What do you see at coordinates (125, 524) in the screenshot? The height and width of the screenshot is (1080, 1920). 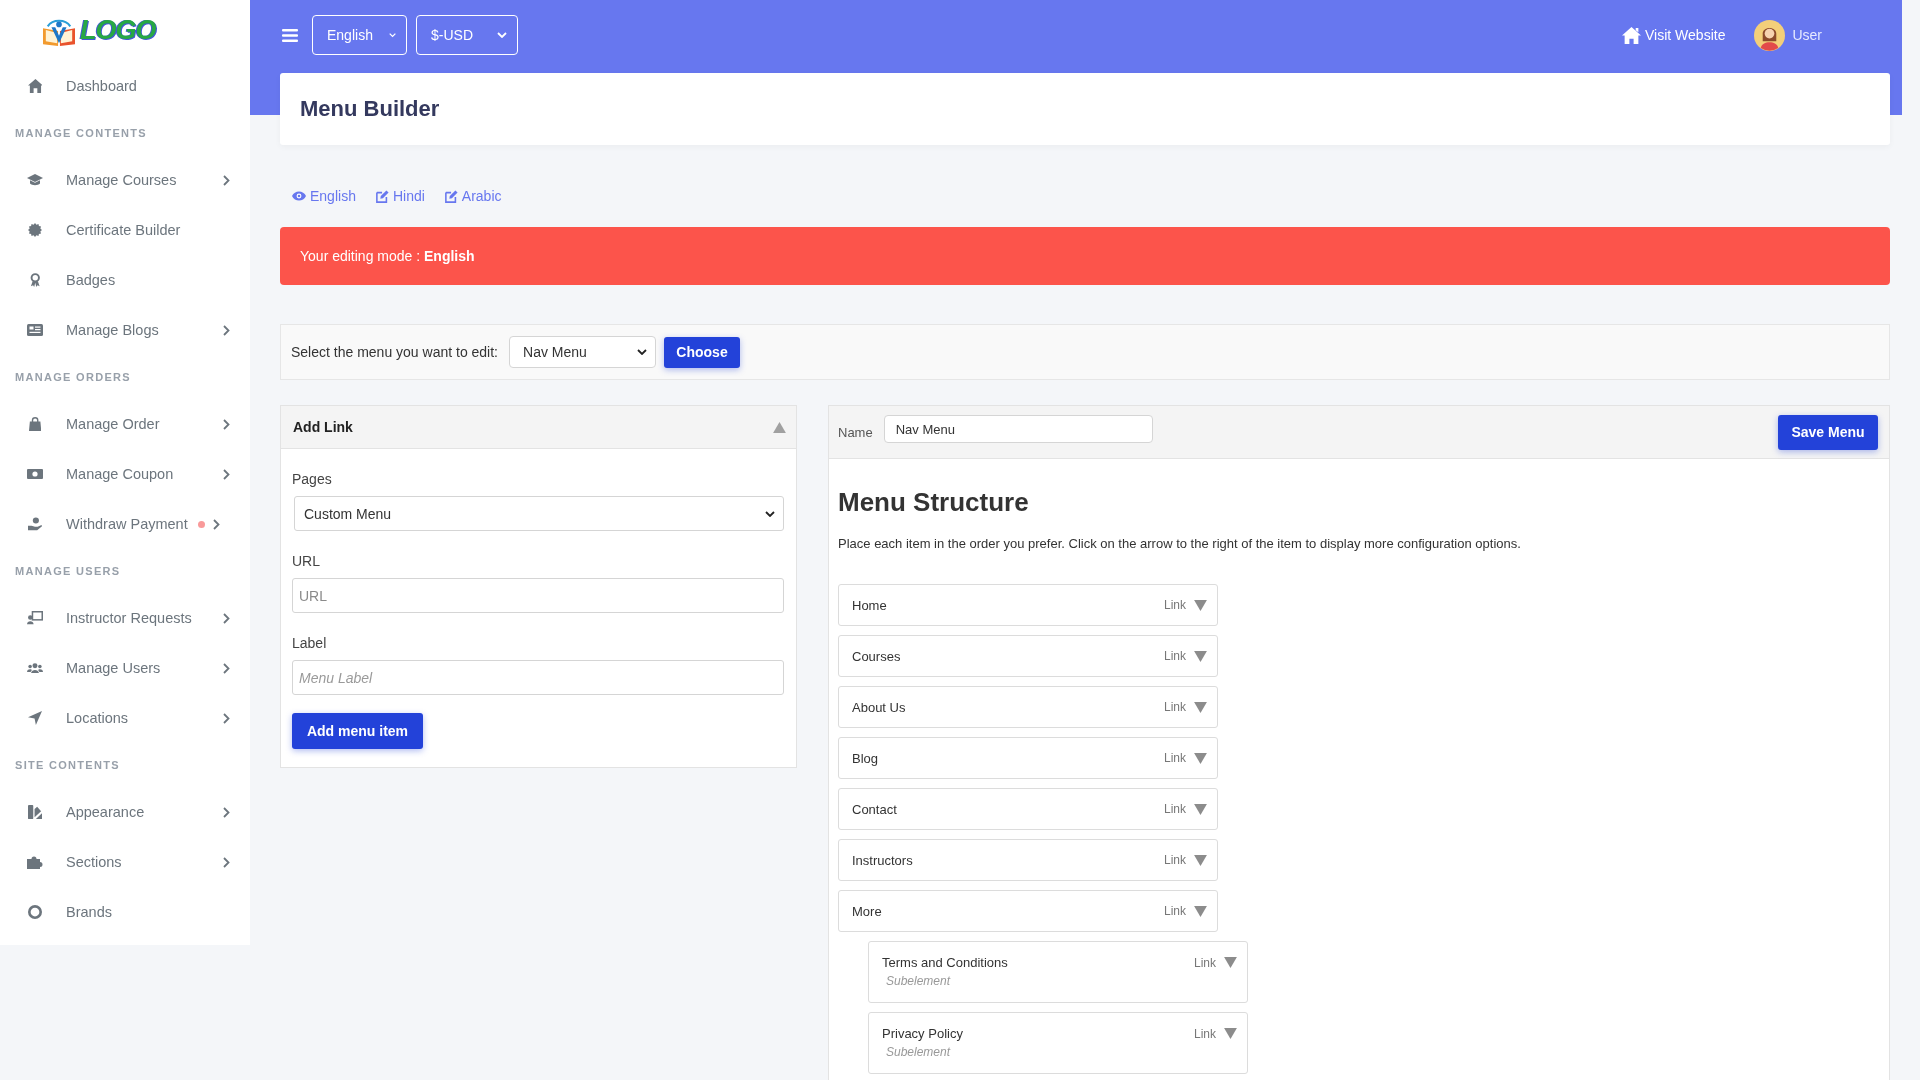 I see `sidebar-item: Withdraw Payment` at bounding box center [125, 524].